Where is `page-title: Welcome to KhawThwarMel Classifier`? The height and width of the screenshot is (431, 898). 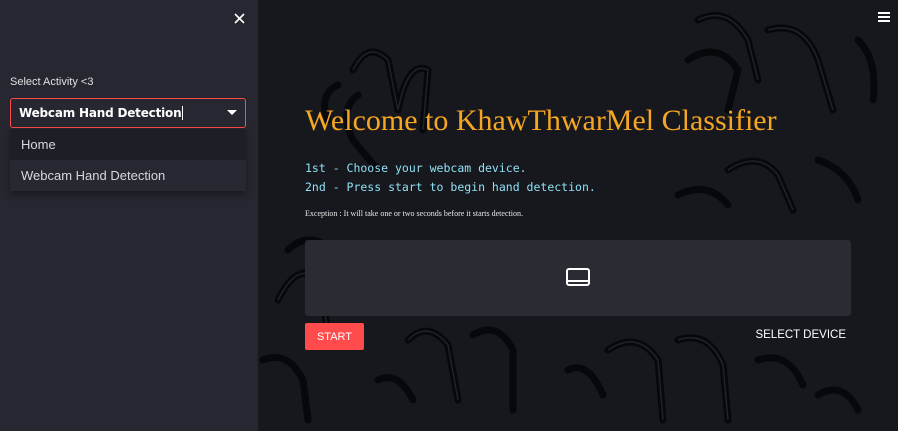
page-title: Welcome to KhawThwarMel Classifier is located at coordinates (541, 120).